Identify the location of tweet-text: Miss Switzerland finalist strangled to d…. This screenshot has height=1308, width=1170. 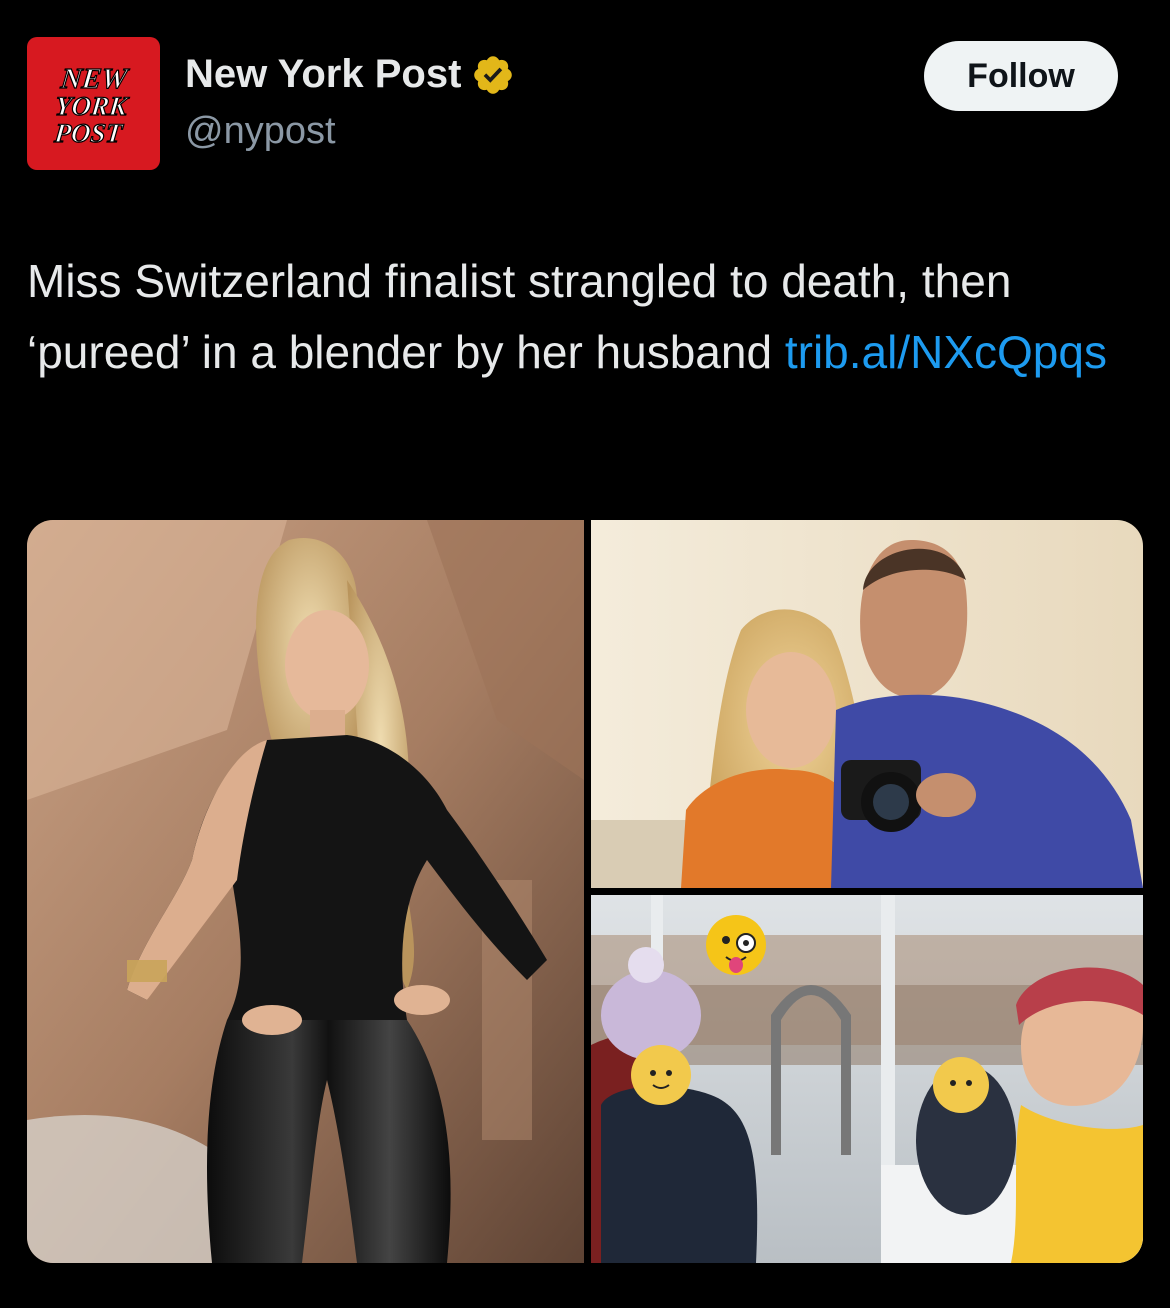
(587, 317).